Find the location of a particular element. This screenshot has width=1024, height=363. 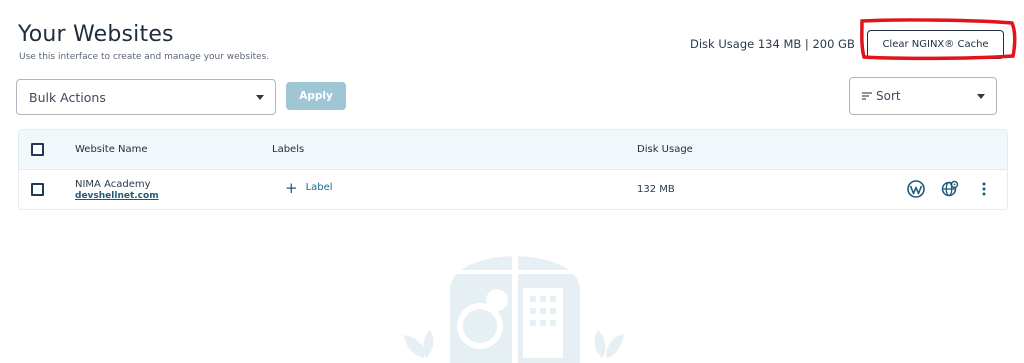

add-label-text: Label is located at coordinates (319, 187).